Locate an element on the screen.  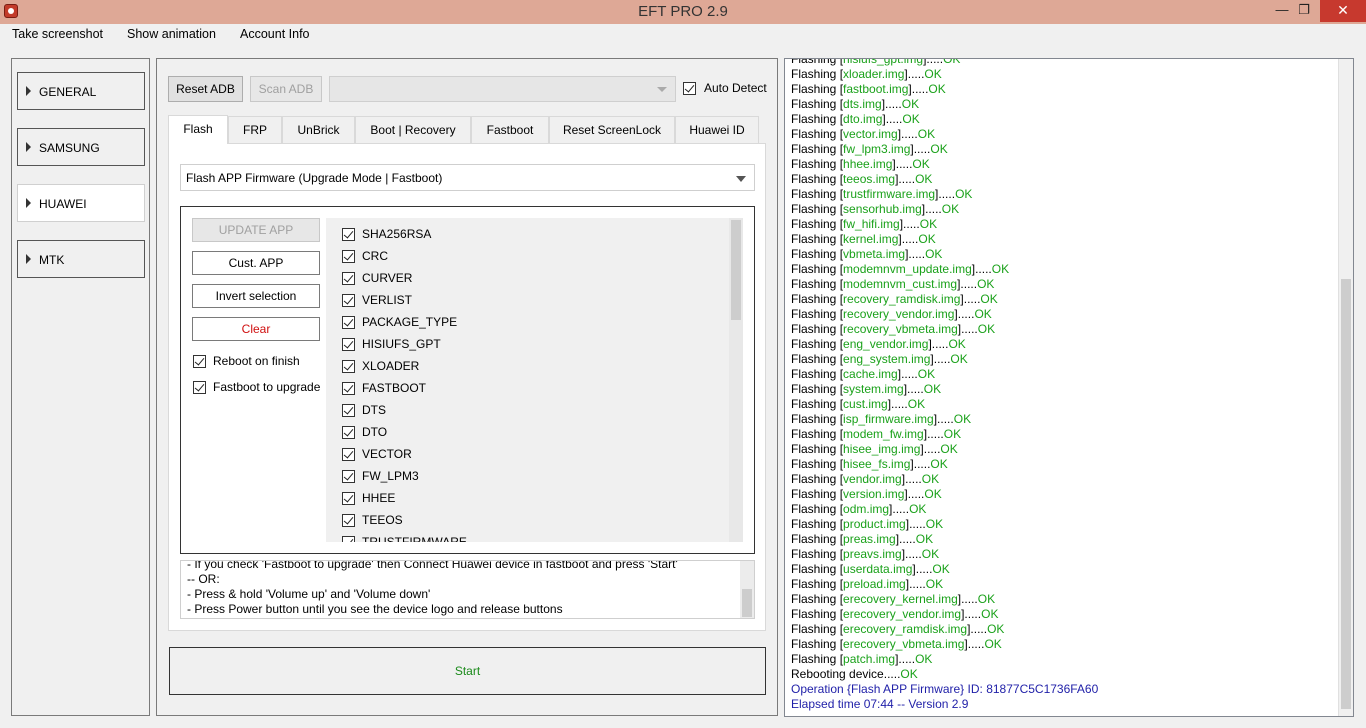
nav-general: GENERAL is located at coordinates (81, 91).